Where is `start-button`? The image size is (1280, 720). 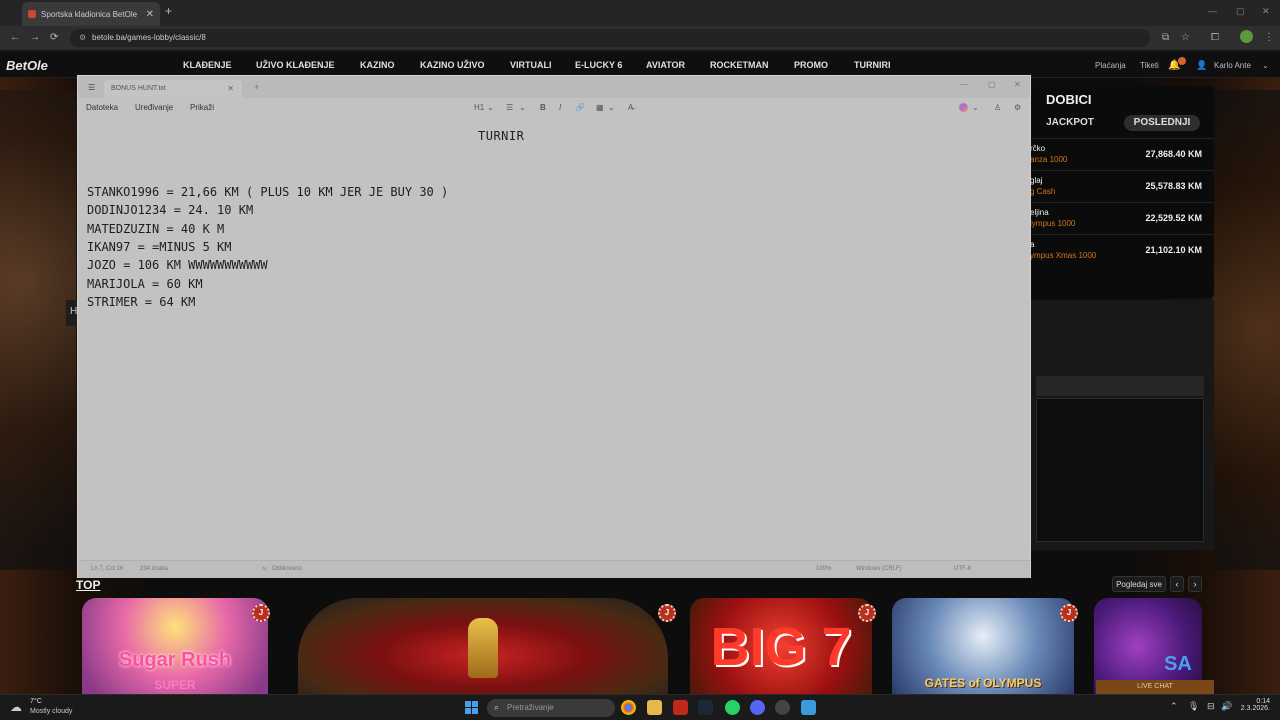
start-button is located at coordinates (471, 707).